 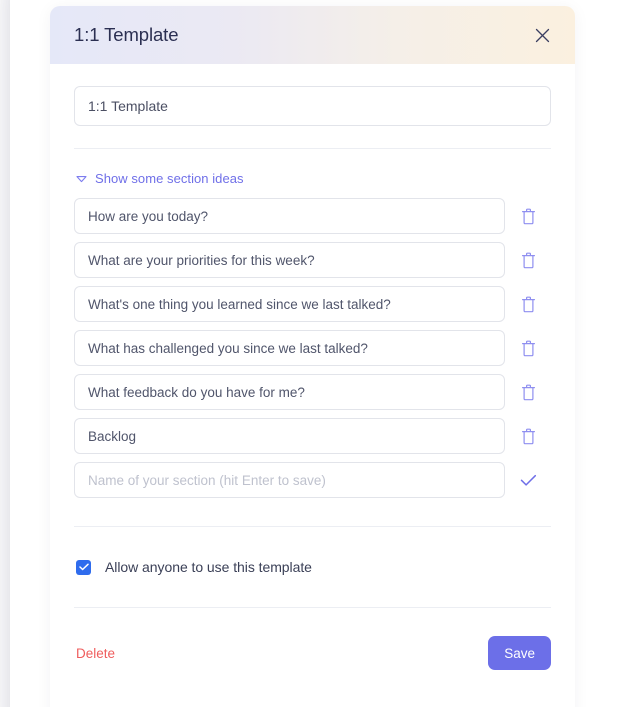 I want to click on close-icon, so click(x=542, y=35).